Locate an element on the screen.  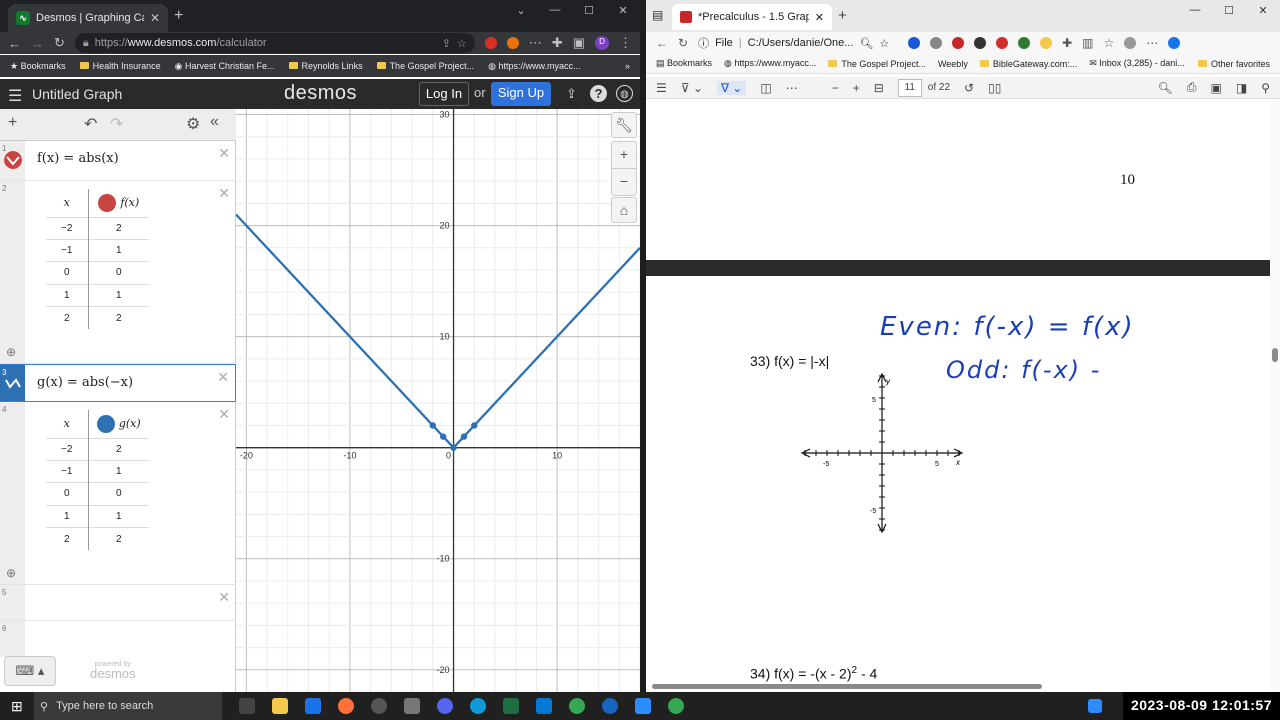
hamburger-menu-icon: ☰ is located at coordinates (15, 96).